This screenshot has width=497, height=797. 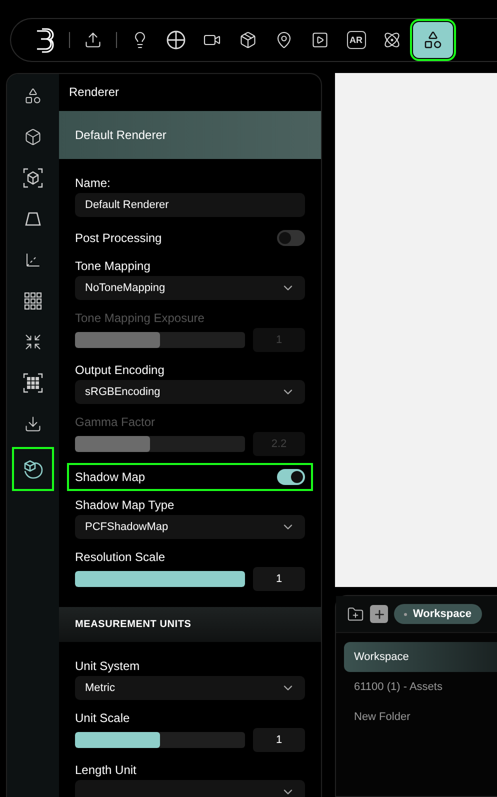 I want to click on select-dropdown: Metric, so click(x=190, y=688).